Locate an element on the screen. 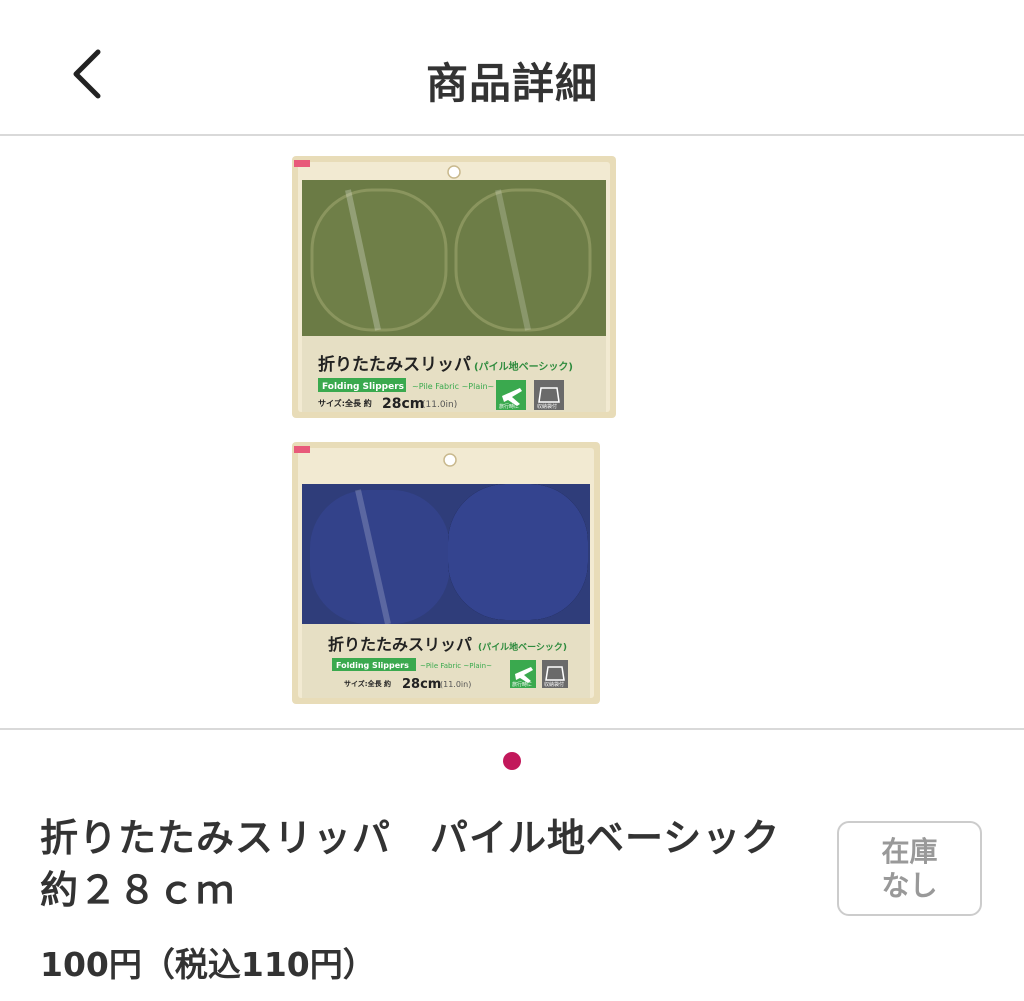  package-green-en-title: Folding Slippers is located at coordinates (363, 387).